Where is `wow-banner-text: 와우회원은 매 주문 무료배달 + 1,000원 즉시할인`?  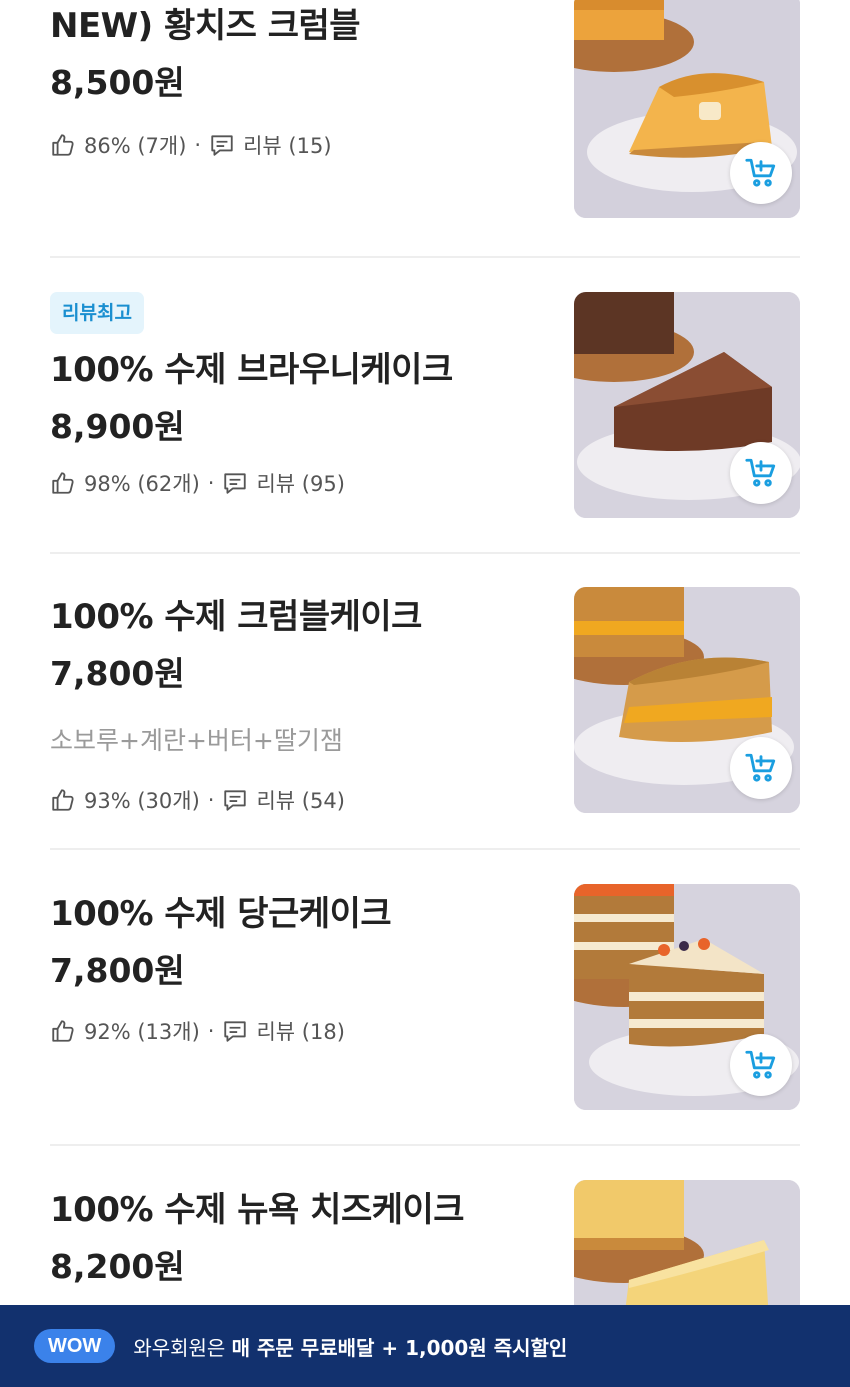
wow-banner-text: 와우회원은 매 주문 무료배달 + 1,000원 즉시할인 is located at coordinates (350, 1346).